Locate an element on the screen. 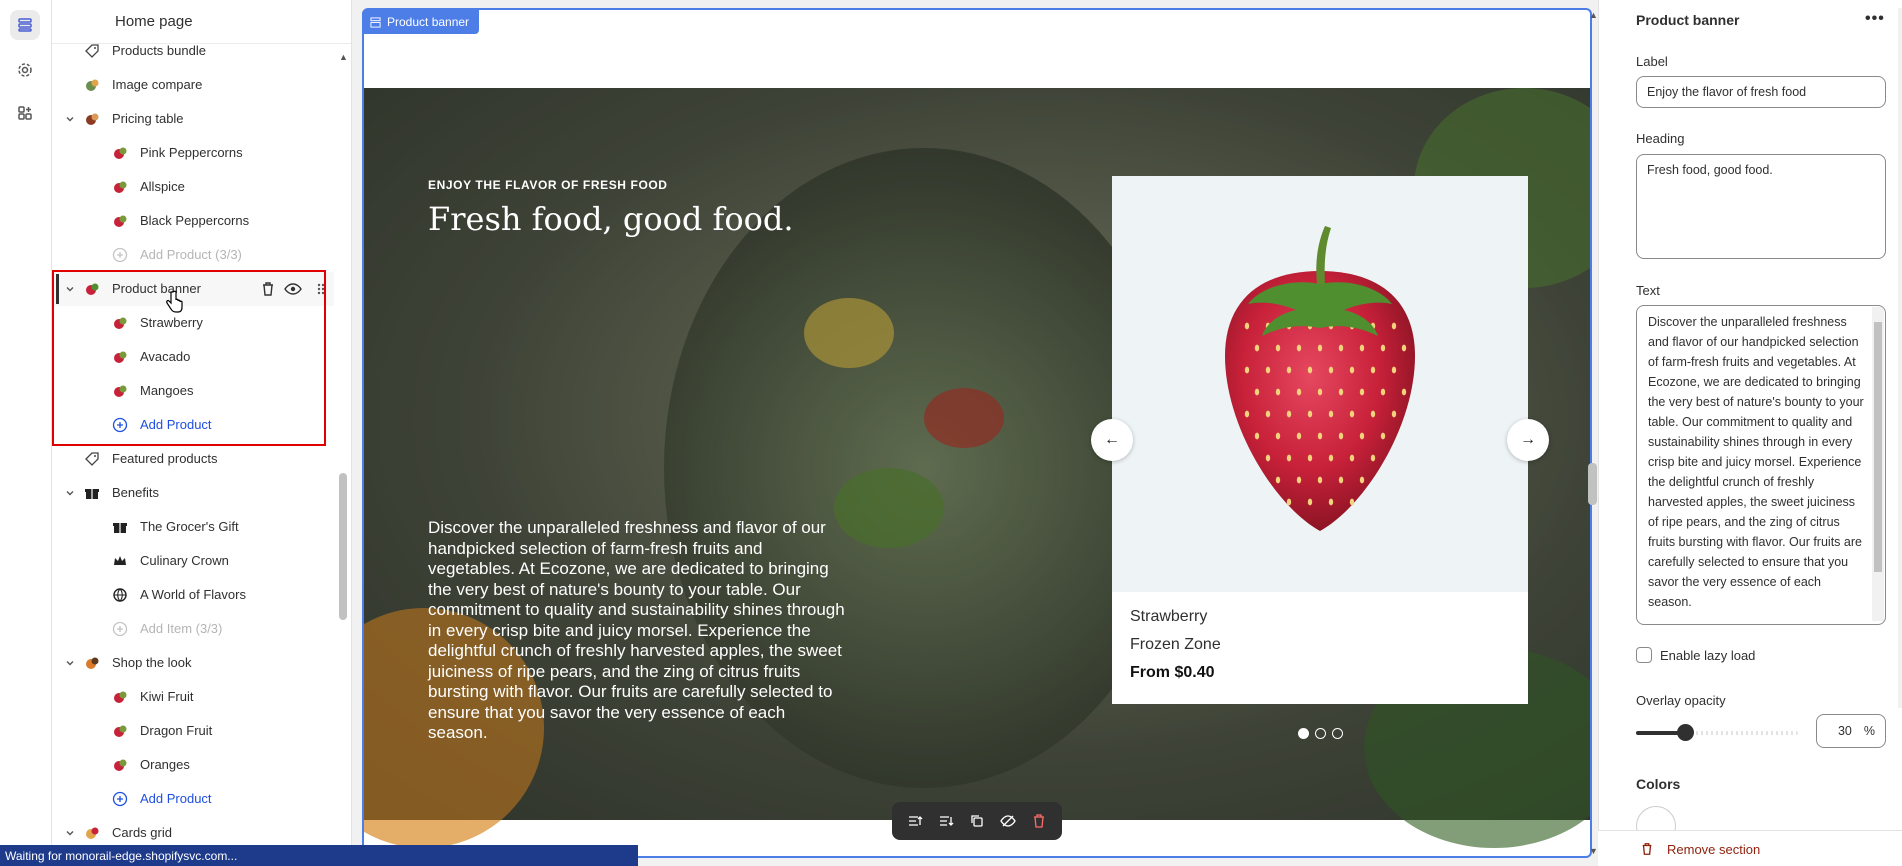  heading-input-value: Fresh food, good food. is located at coordinates (1710, 170).